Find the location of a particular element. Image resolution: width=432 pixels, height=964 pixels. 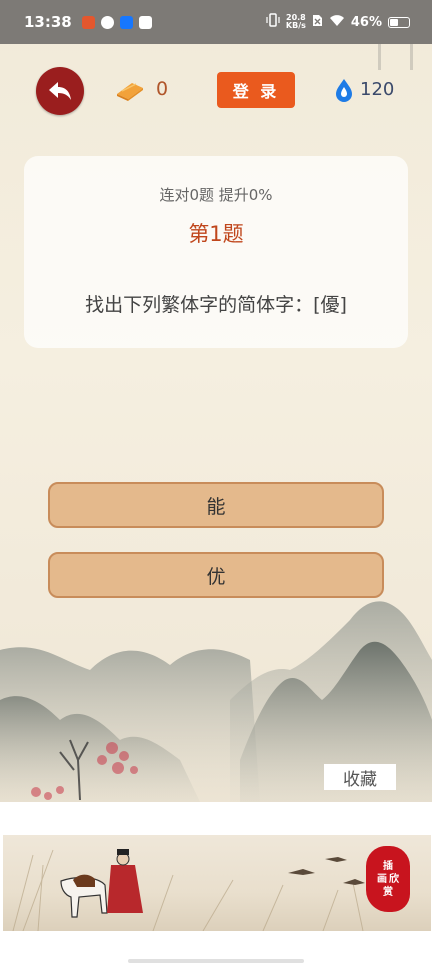

home-indicator is located at coordinates (216, 961).